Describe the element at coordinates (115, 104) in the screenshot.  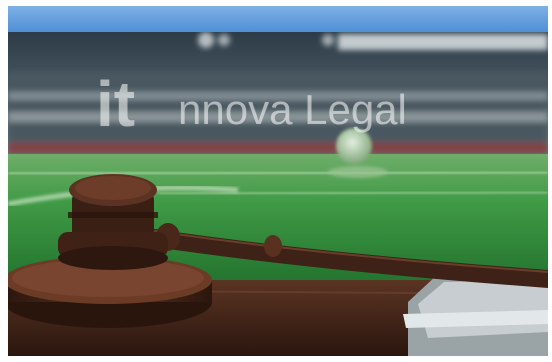
I see `watermark-logo-mark: it` at that location.